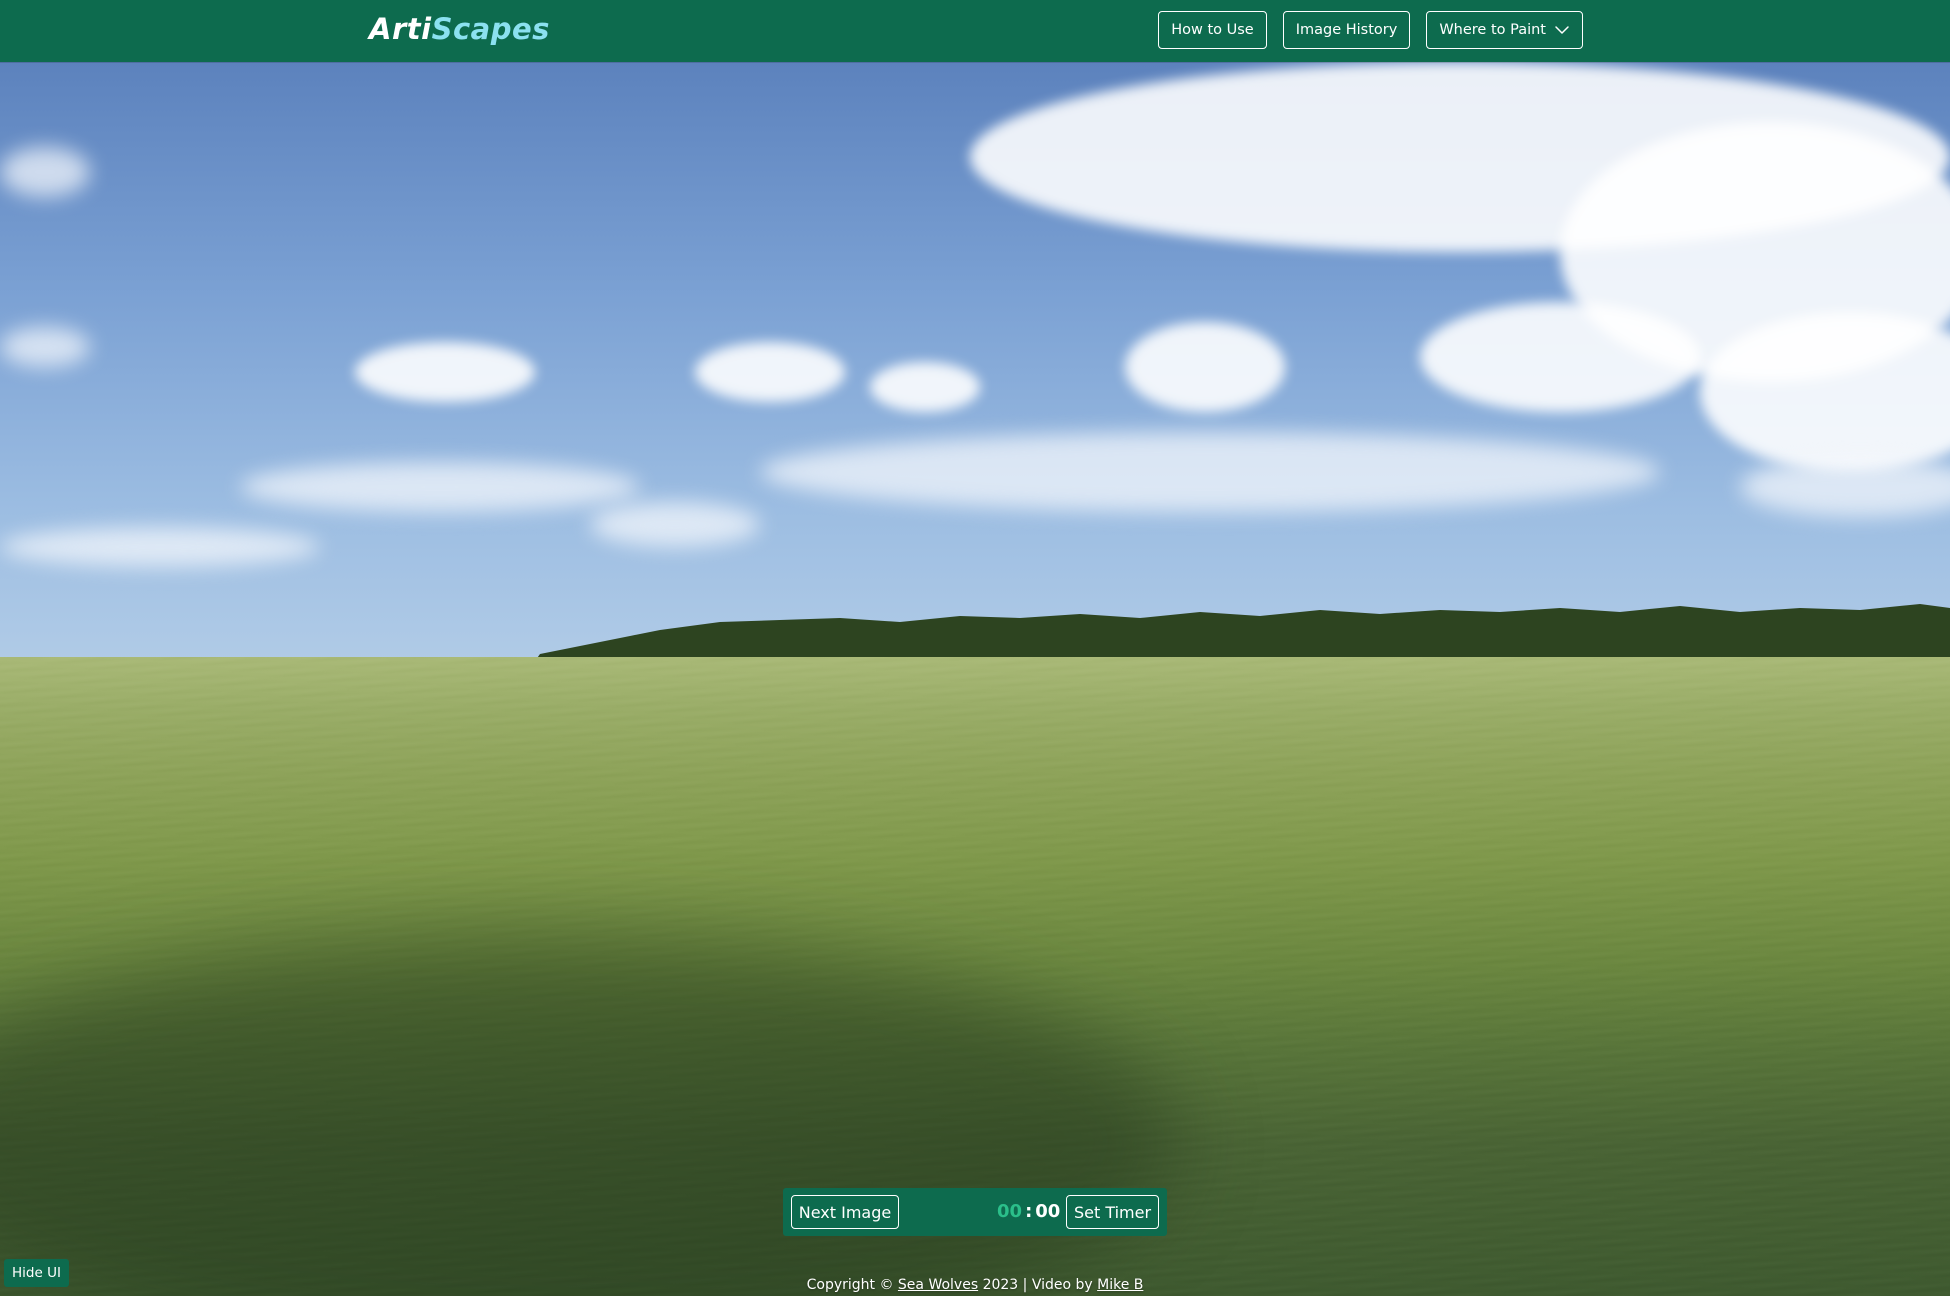  I want to click on nav-bar: How to Use Image History Where to Paint, so click(1370, 30).